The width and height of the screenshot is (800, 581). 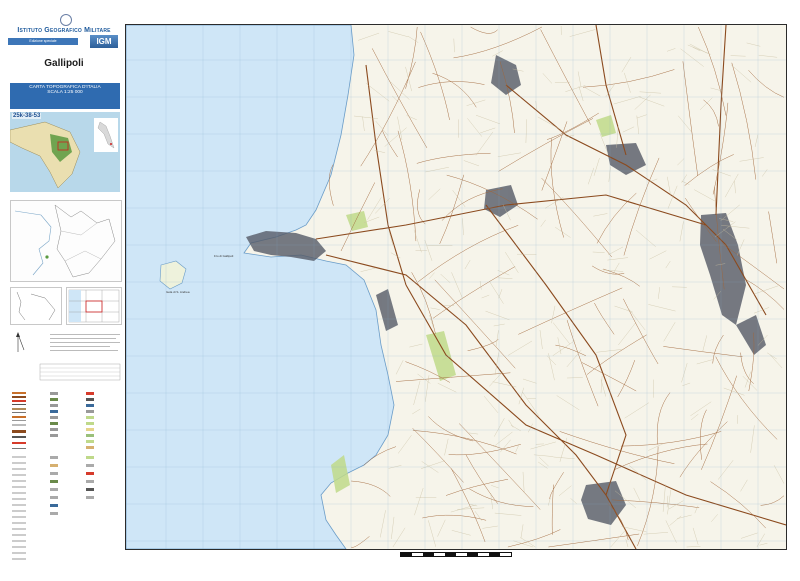 What do you see at coordinates (66, 446) in the screenshot?
I see `legend-graphic` at bounding box center [66, 446].